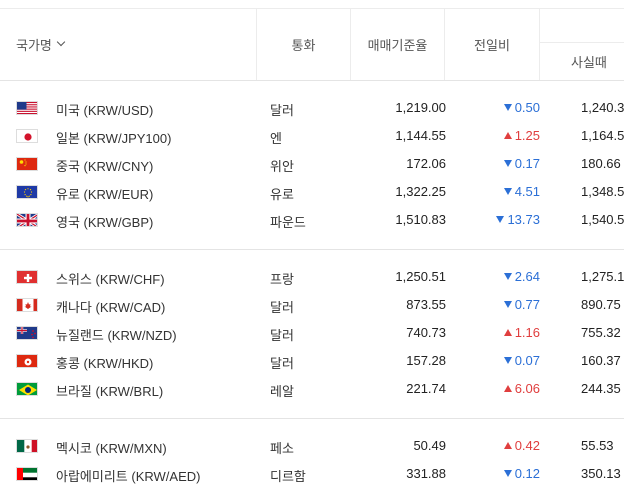 Image resolution: width=624 pixels, height=497 pixels. Describe the element at coordinates (527, 388) in the screenshot. I see `change-amount: 6.06` at that location.